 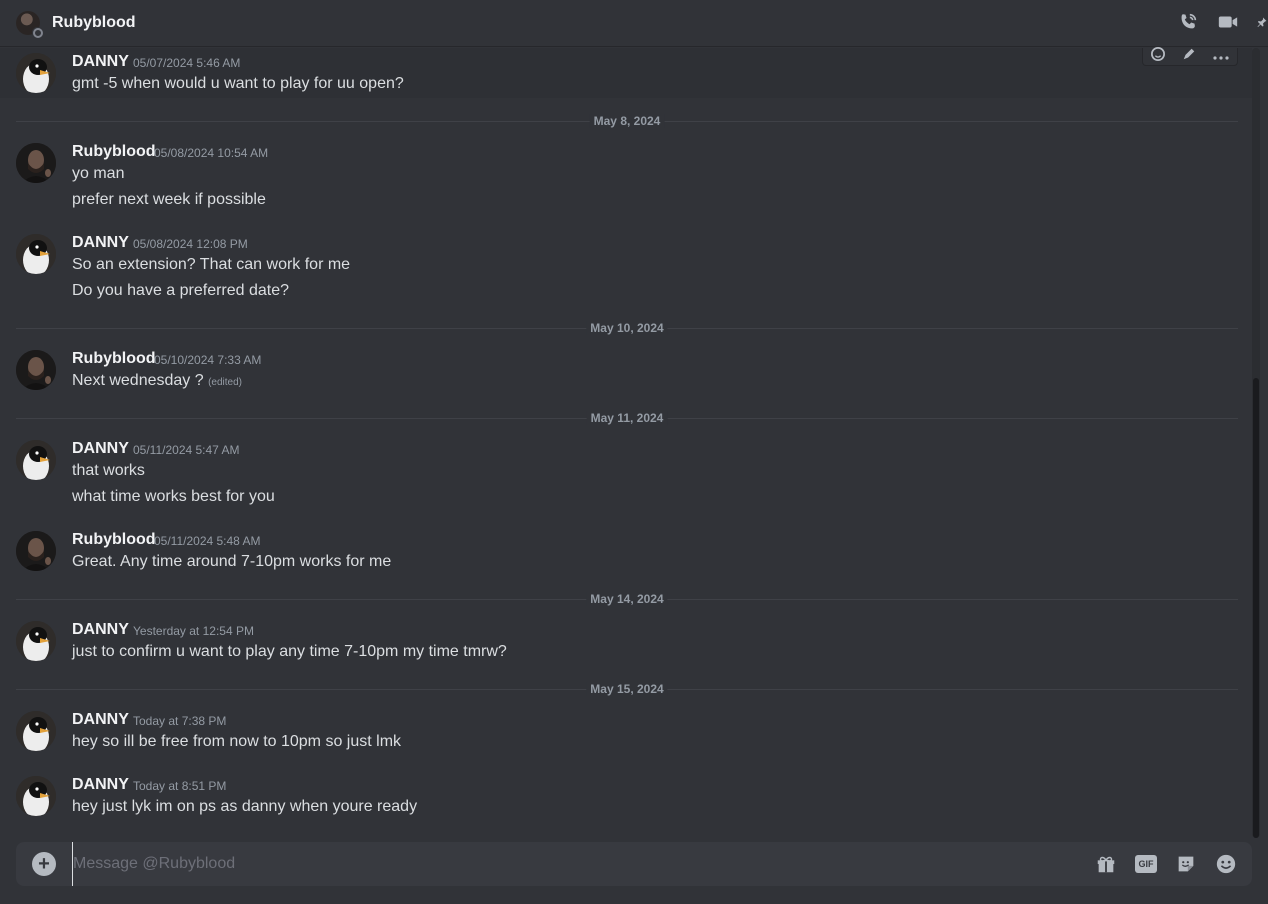 What do you see at coordinates (44, 864) in the screenshot?
I see `upload-plus-icon: +` at bounding box center [44, 864].